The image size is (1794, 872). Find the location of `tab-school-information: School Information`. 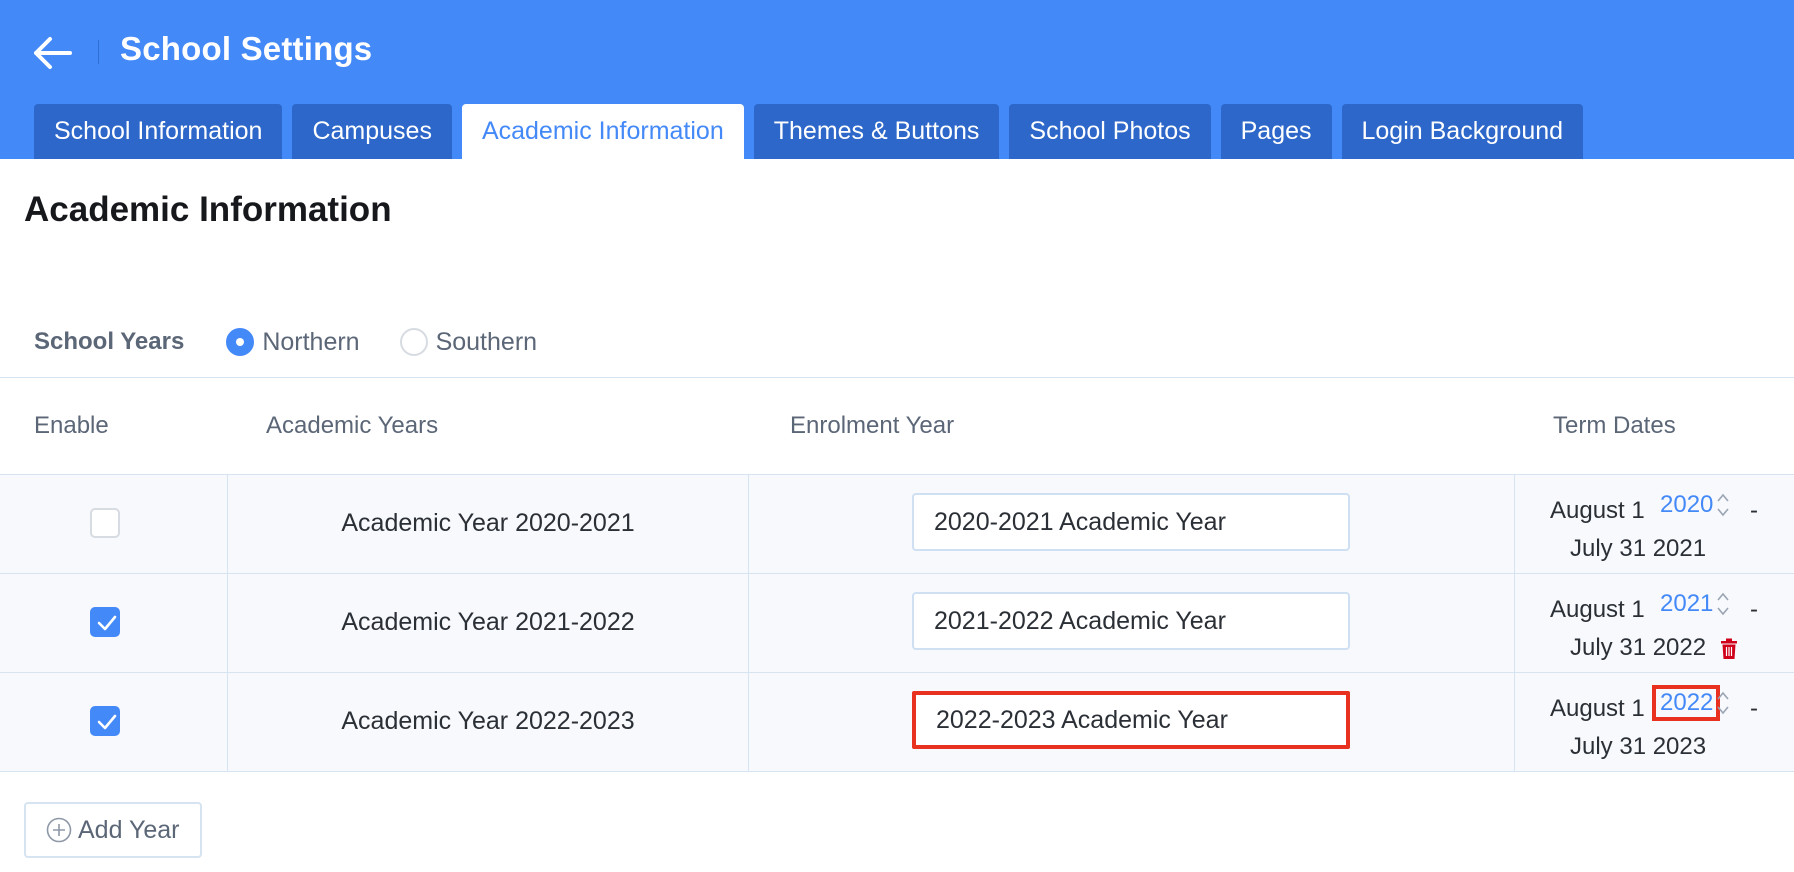

tab-school-information: School Information is located at coordinates (158, 131).